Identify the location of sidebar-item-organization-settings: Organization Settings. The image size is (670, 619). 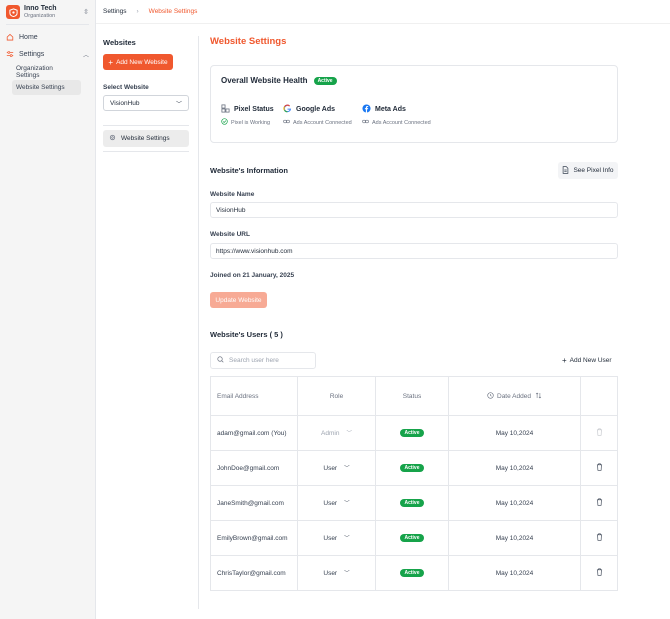
(46, 71).